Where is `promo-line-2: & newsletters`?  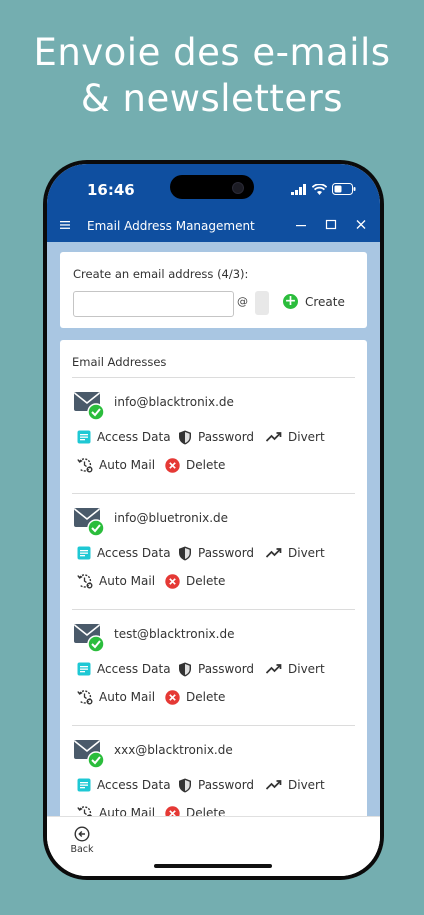 promo-line-2: & newsletters is located at coordinates (212, 98).